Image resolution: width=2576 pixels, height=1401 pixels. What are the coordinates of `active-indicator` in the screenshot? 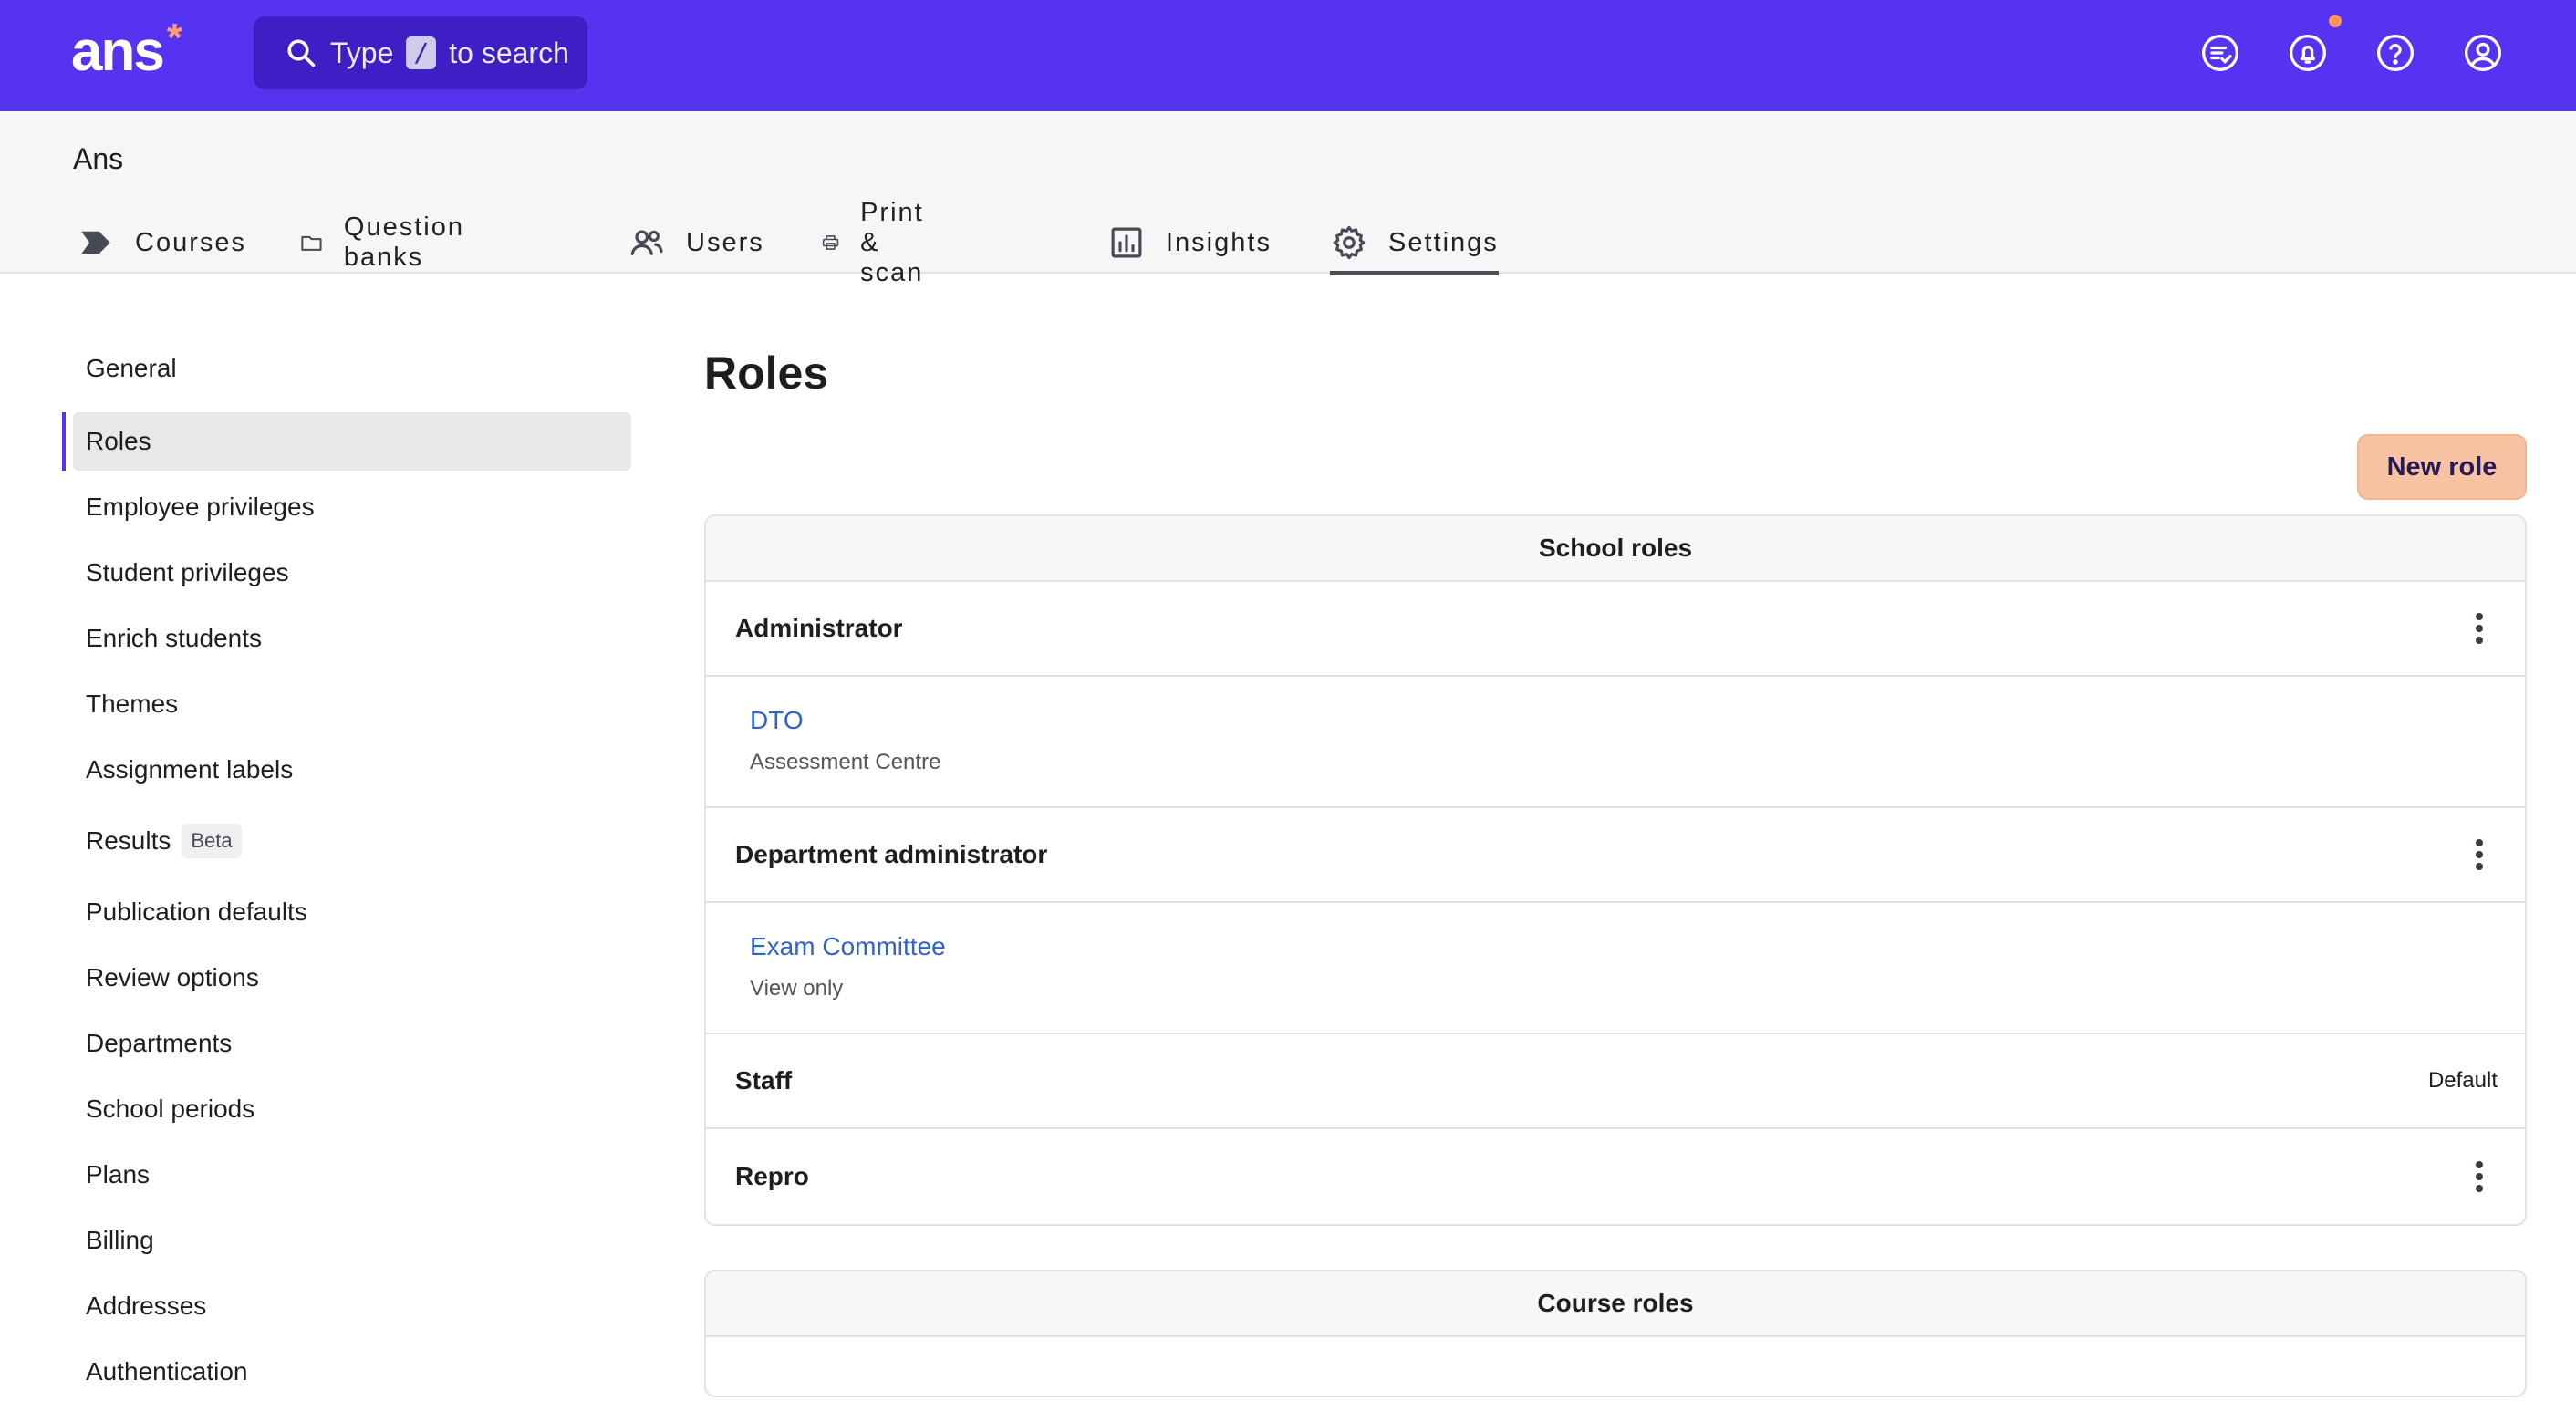 It's located at (64, 441).